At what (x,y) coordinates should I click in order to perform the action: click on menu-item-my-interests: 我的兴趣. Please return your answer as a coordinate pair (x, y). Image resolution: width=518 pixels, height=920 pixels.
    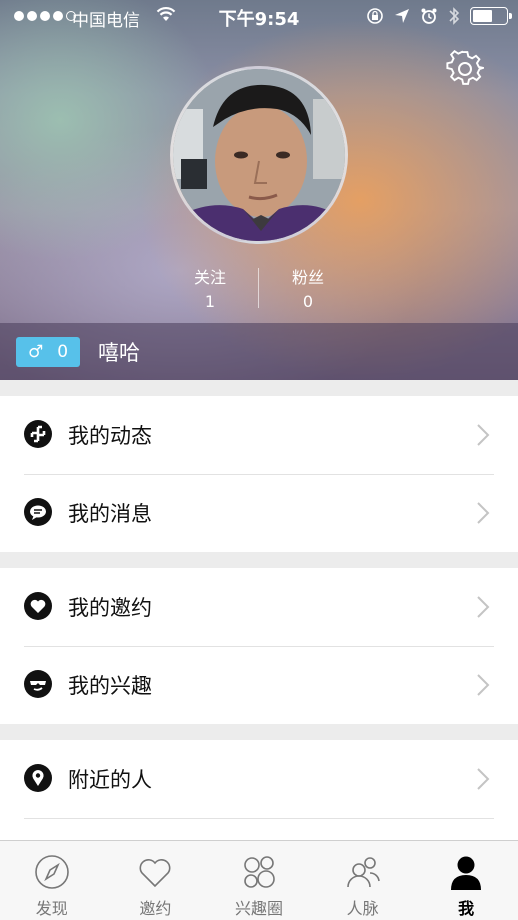
    Looking at the image, I should click on (259, 685).